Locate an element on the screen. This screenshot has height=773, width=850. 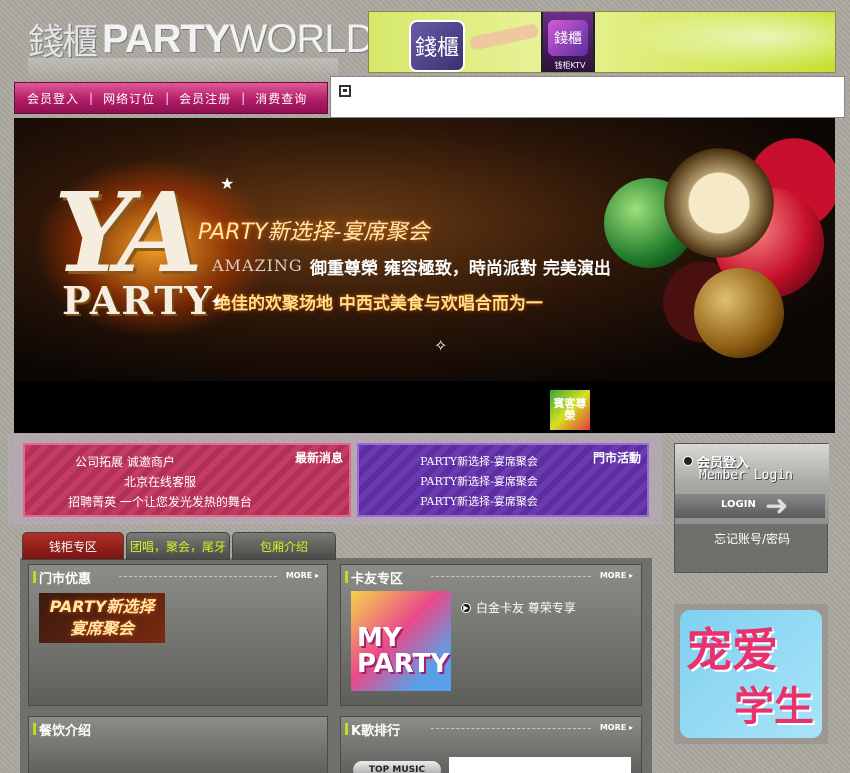
box-header: 卡友专区 MORE ▸ is located at coordinates (491, 576).